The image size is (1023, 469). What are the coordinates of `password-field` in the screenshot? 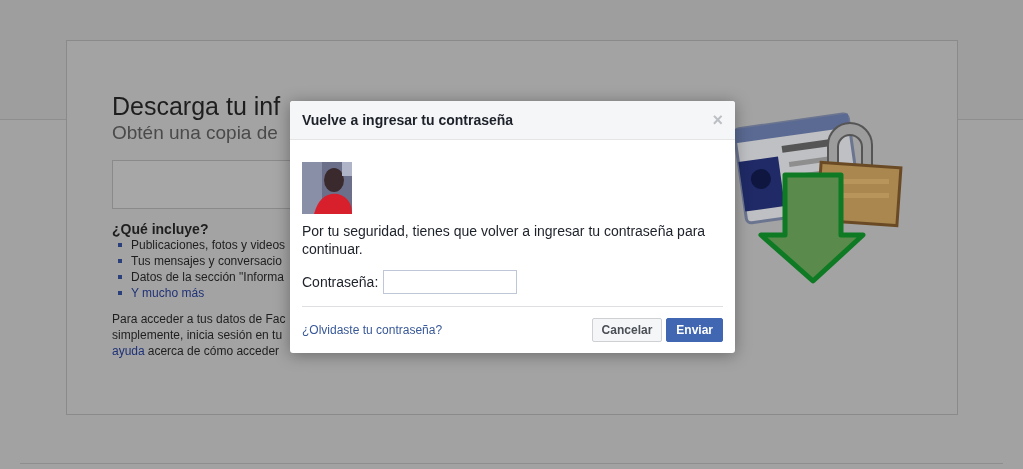 It's located at (450, 282).